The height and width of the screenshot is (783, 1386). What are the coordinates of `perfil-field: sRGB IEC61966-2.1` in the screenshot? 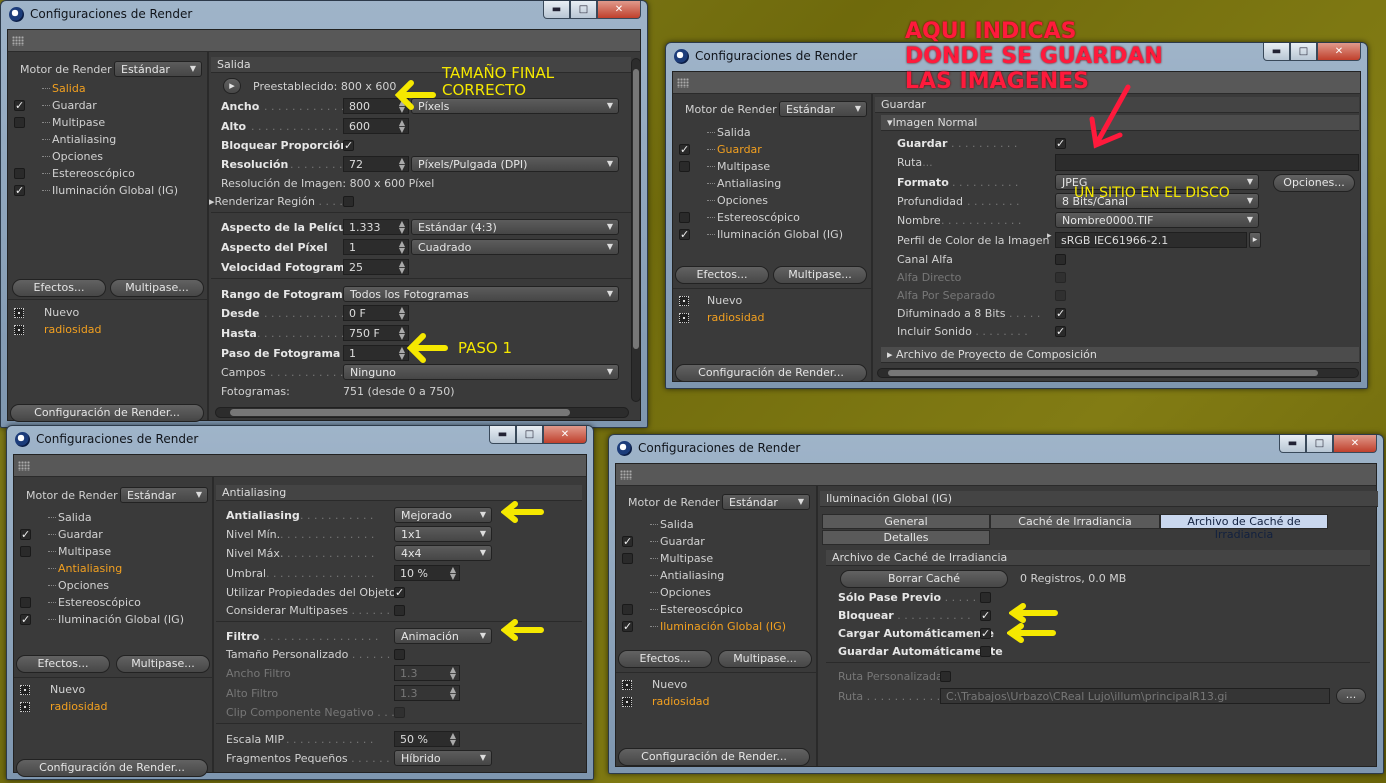 It's located at (1151, 240).